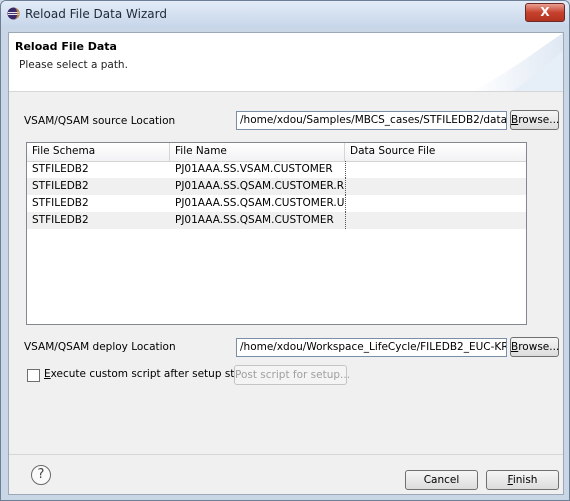  Describe the element at coordinates (66, 46) in the screenshot. I see `page-title: Reload File Data` at that location.